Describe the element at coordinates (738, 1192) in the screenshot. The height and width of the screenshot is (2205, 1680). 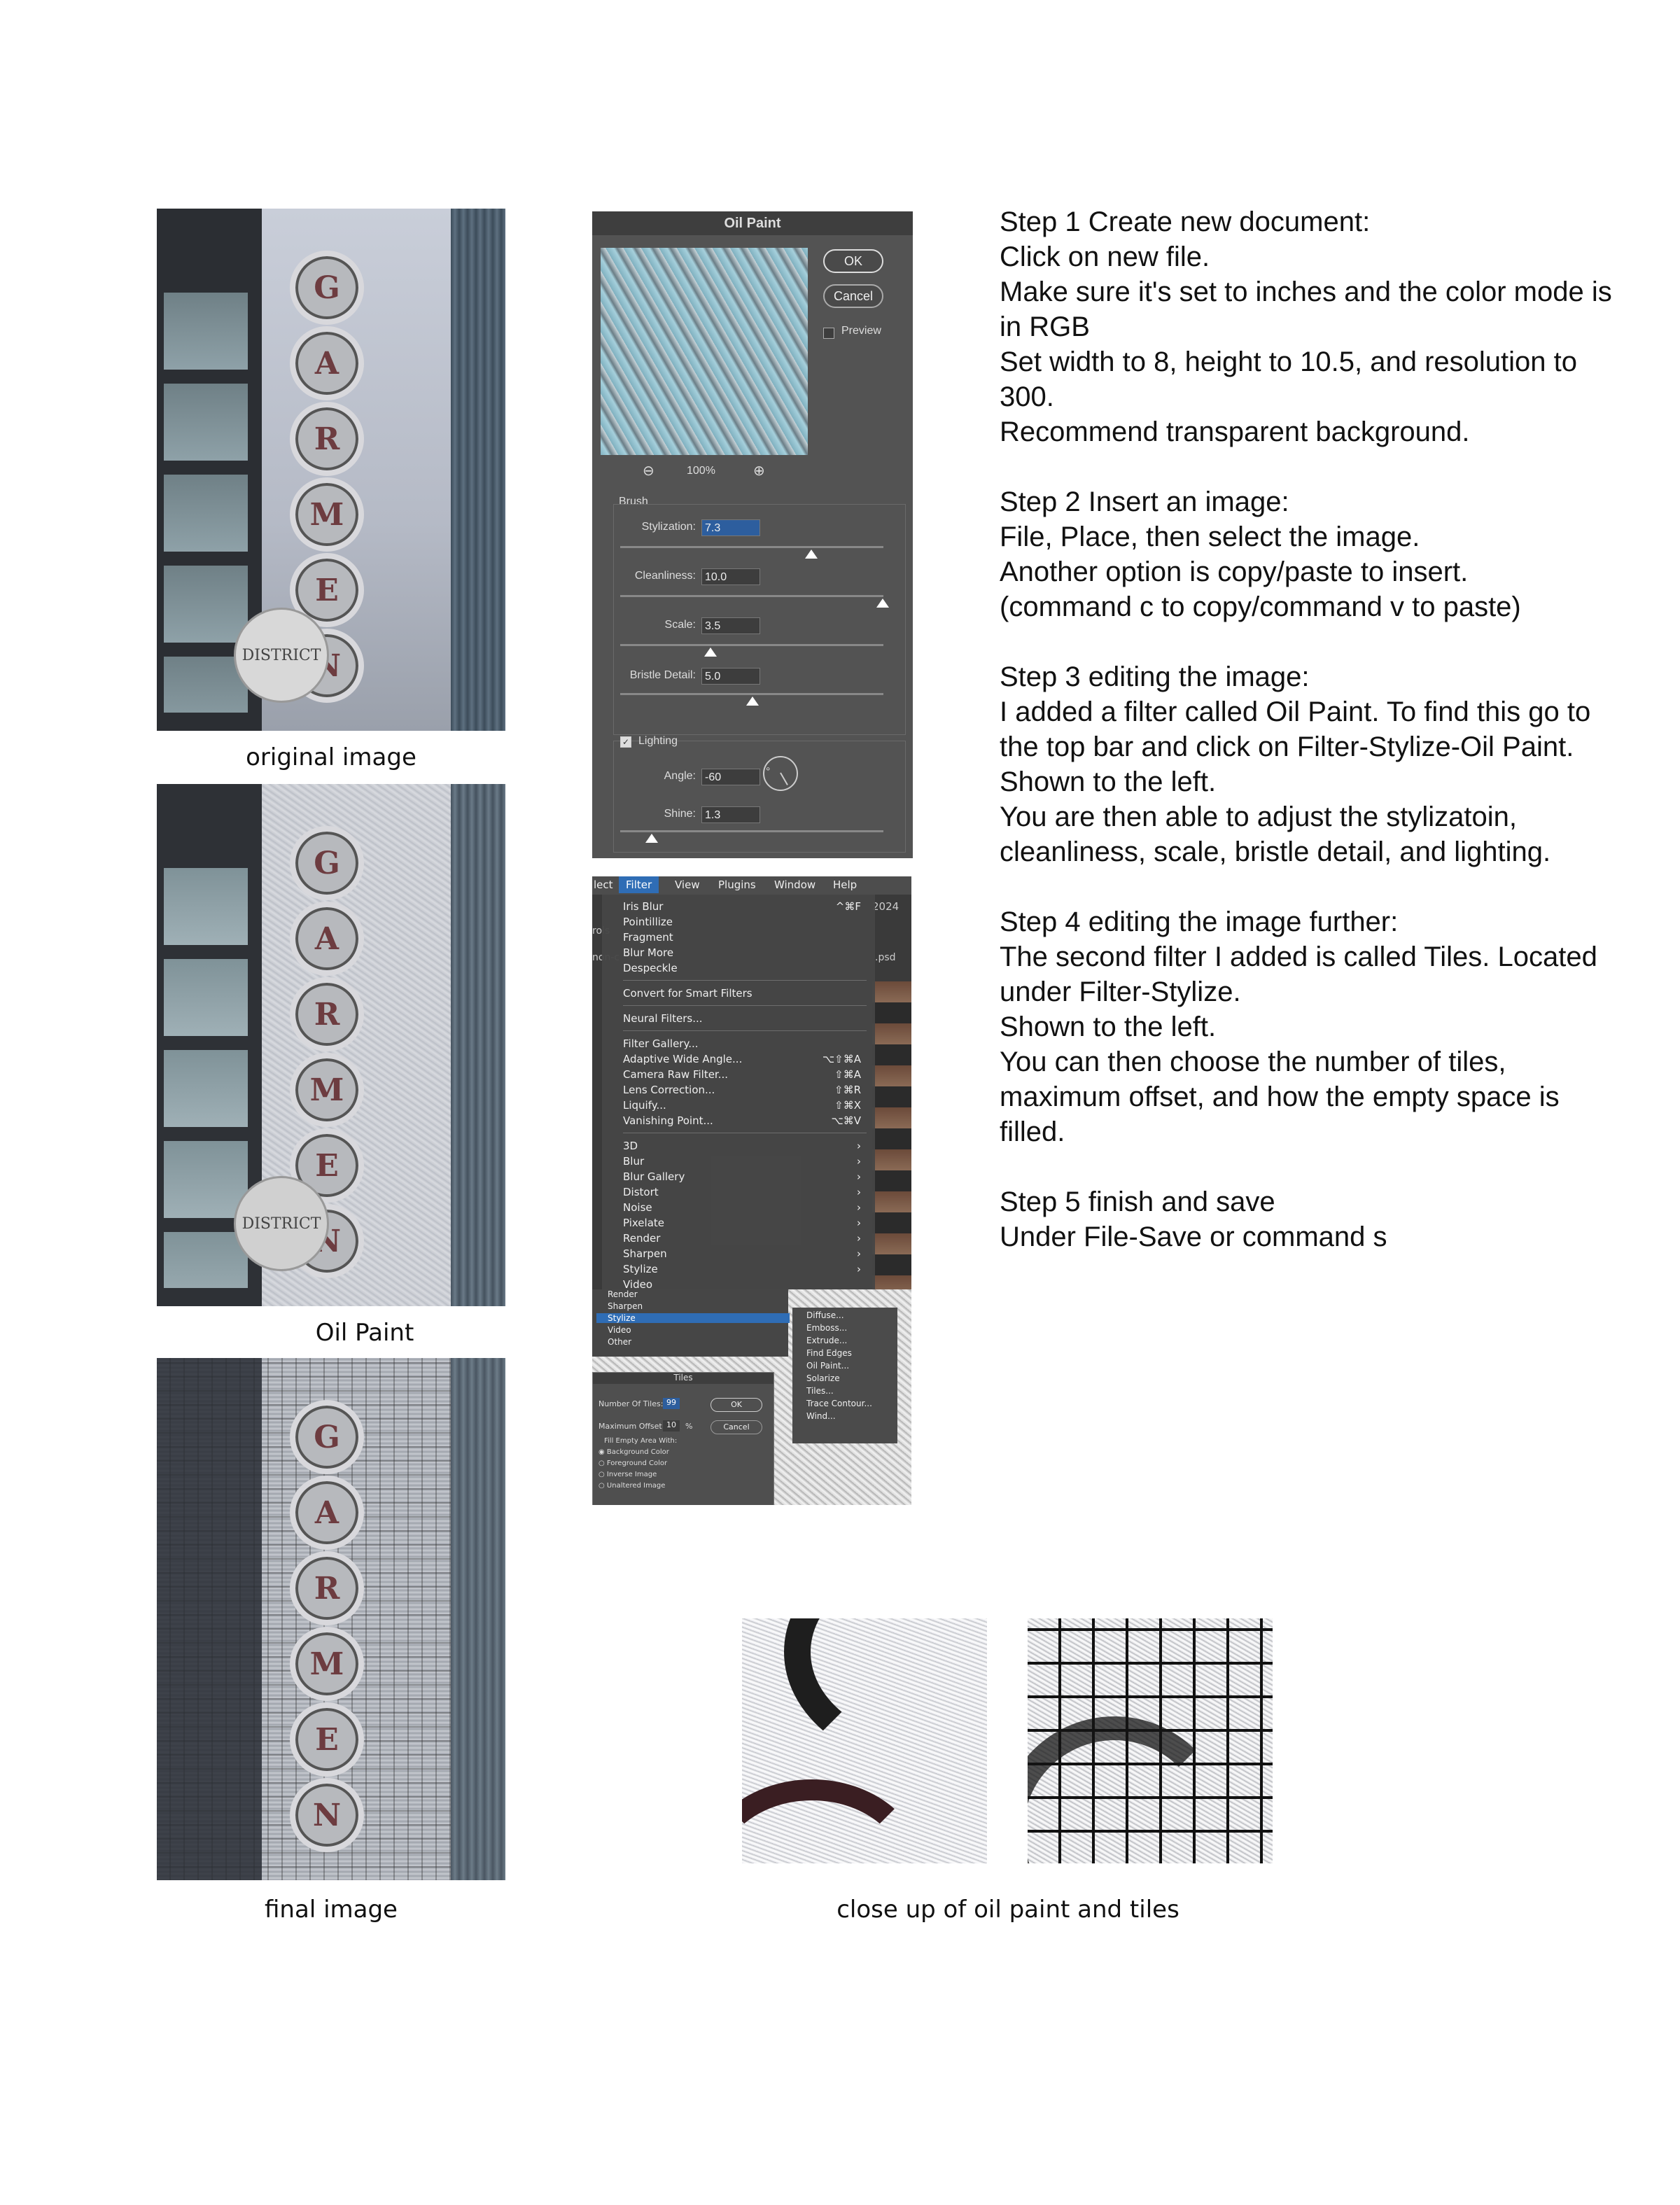
I see `submenu-distort: Distort ›` at that location.